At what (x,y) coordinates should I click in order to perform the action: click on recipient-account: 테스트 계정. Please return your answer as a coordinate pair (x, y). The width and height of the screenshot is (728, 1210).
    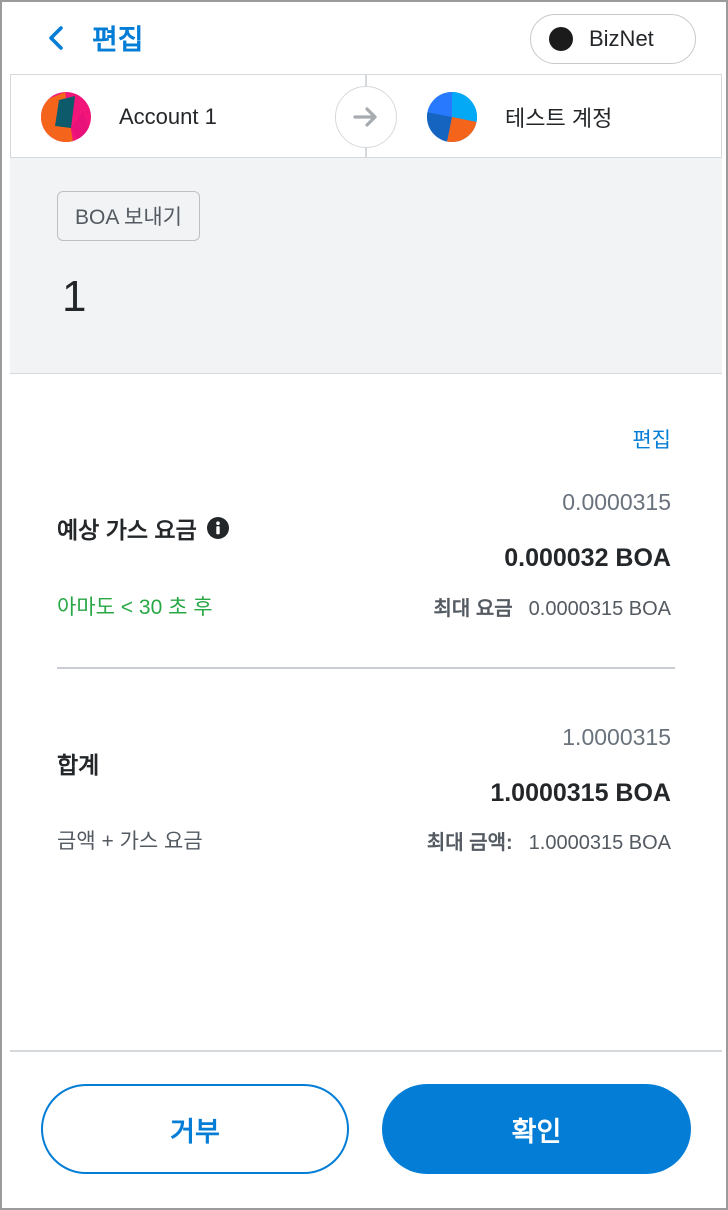
    Looking at the image, I should click on (519, 117).